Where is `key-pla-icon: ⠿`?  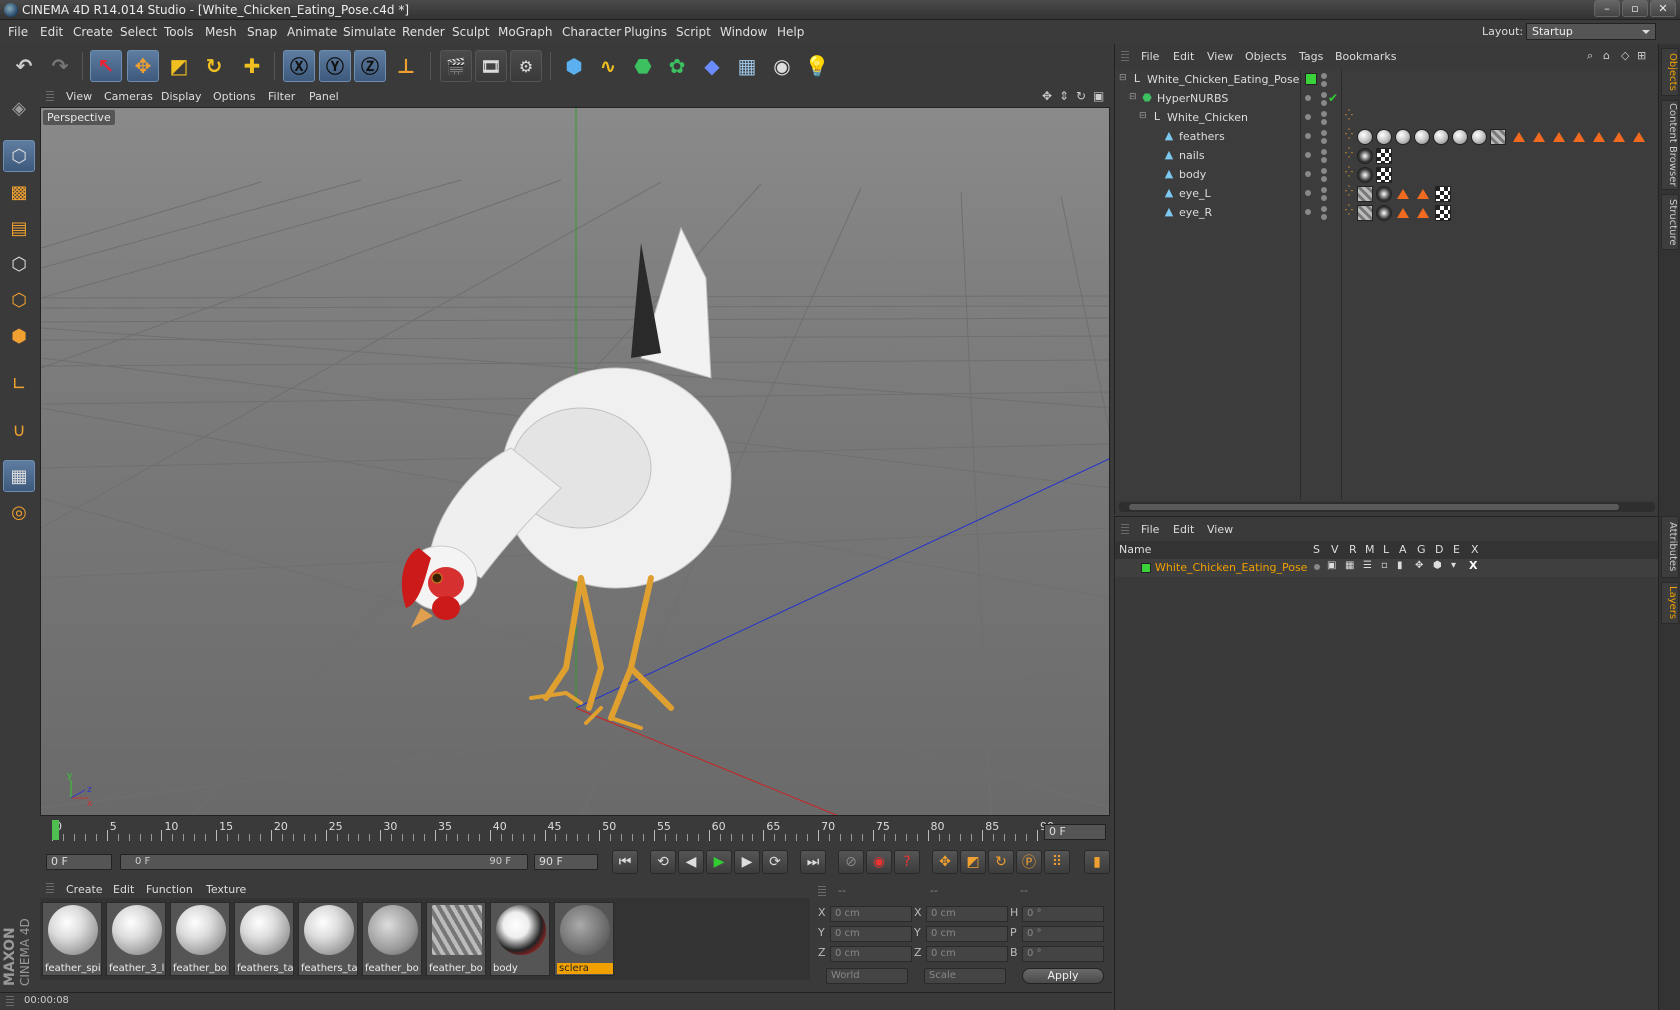
key-pla-icon: ⠿ is located at coordinates (1057, 862).